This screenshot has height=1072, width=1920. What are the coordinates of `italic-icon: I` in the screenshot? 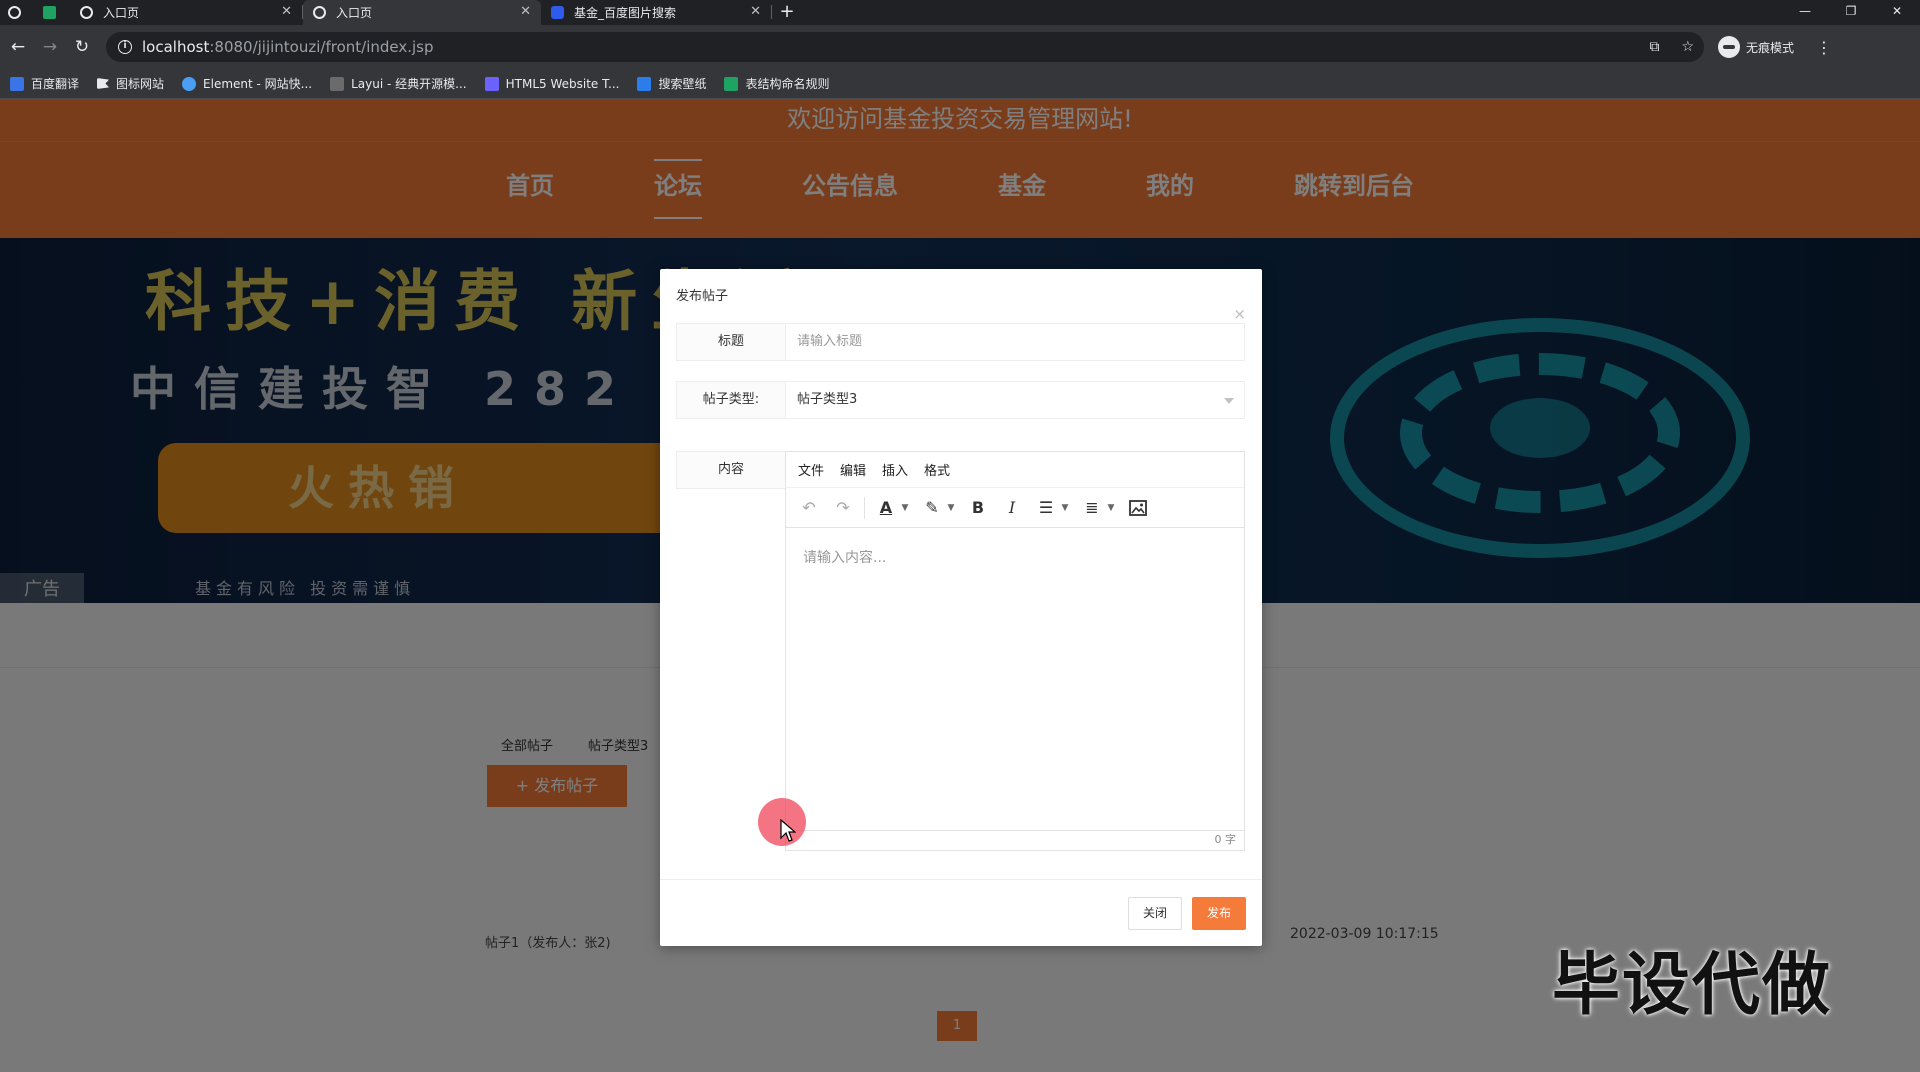 It's located at (1012, 508).